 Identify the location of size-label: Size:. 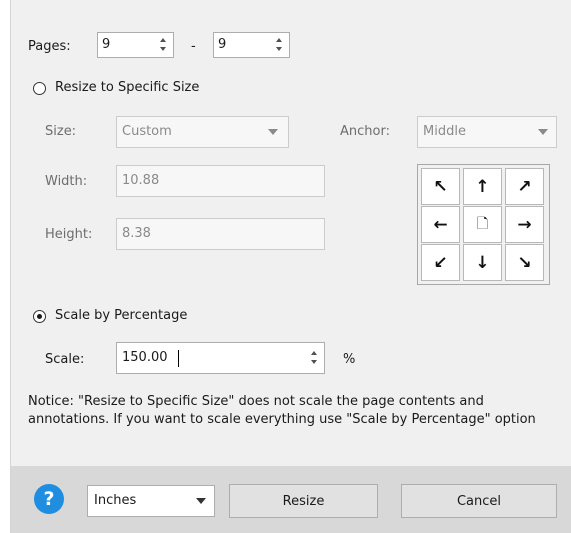
(61, 131).